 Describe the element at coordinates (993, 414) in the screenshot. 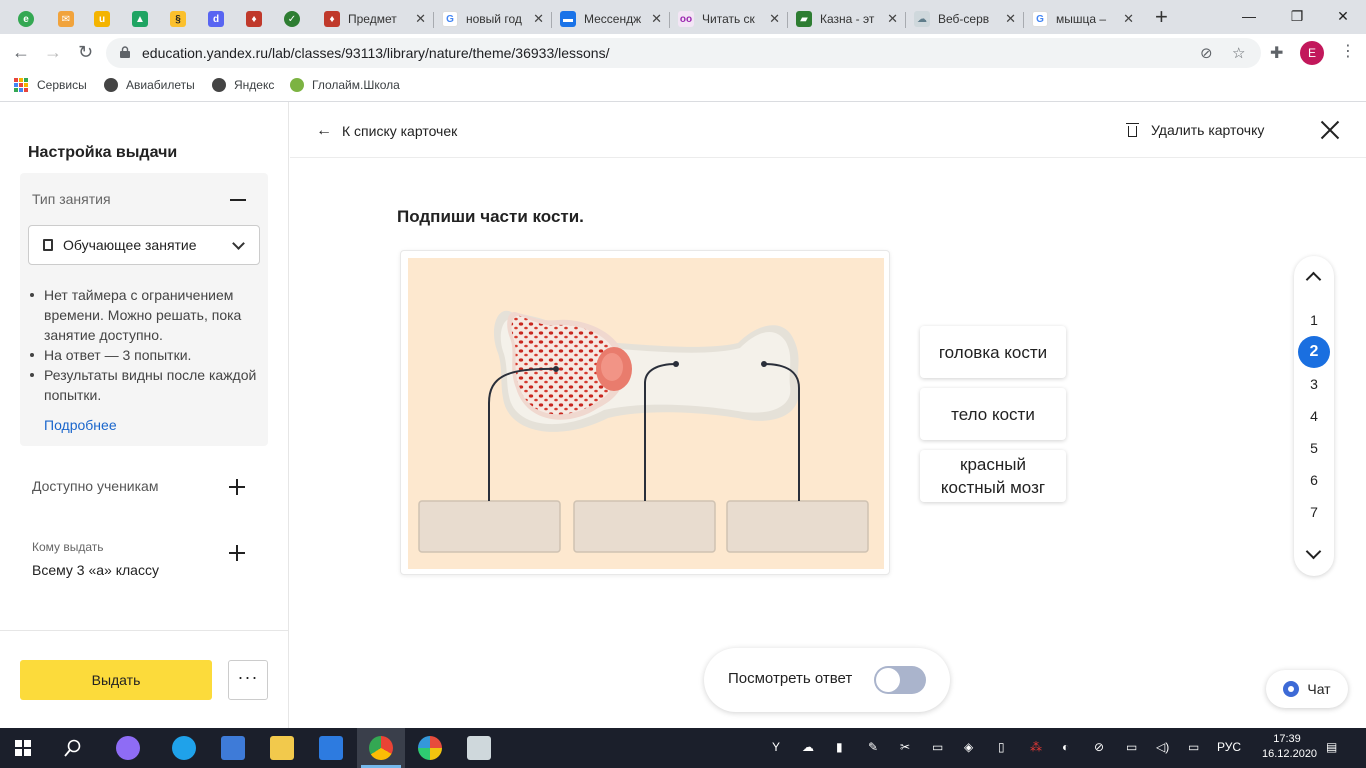

I see `word-card-body: тело кости` at that location.